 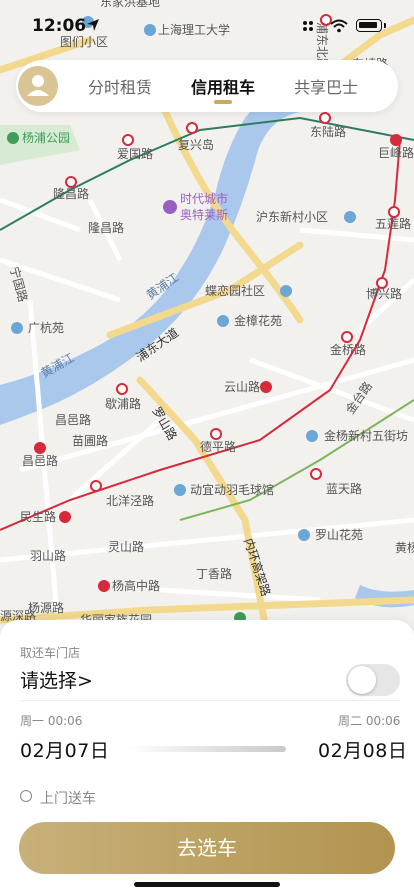 What do you see at coordinates (218, 446) in the screenshot?
I see `map-label: 德平路` at bounding box center [218, 446].